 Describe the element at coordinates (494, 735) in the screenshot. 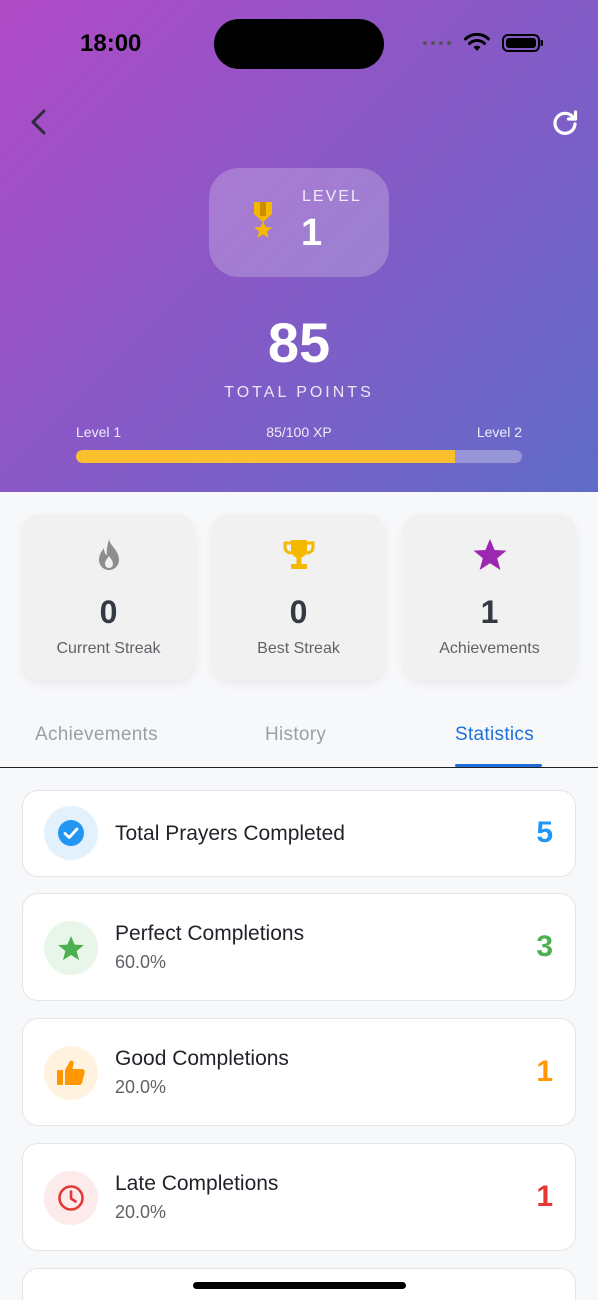

I see `tab-statistics: Statistics` at that location.